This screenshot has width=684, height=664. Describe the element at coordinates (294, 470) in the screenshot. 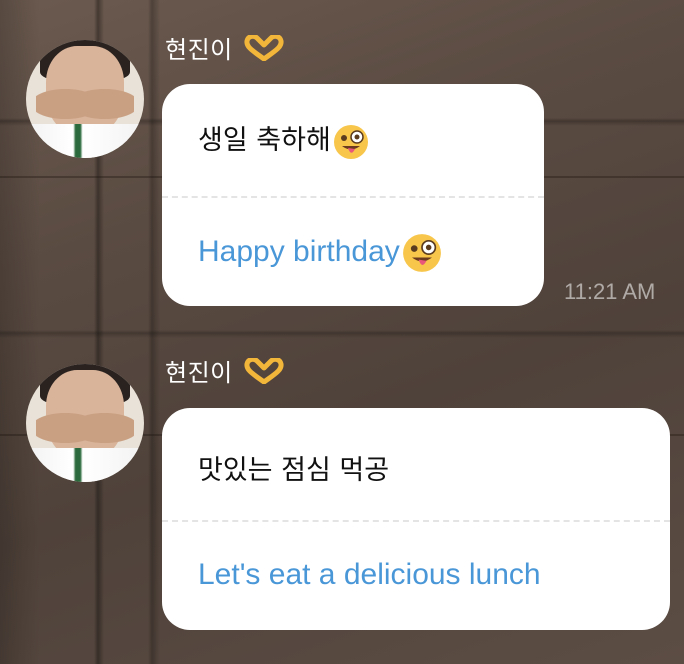

I see `message-original-text: 맛있는 점심 먹공` at that location.